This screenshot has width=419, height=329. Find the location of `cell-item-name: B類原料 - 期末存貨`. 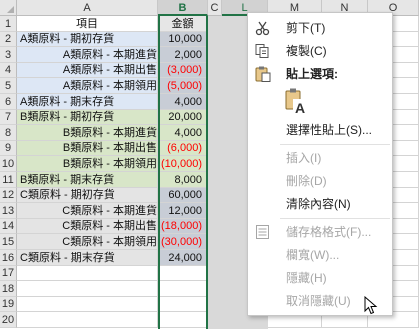

cell-item-name: B類原料 - 期末存貨 is located at coordinates (87, 180).